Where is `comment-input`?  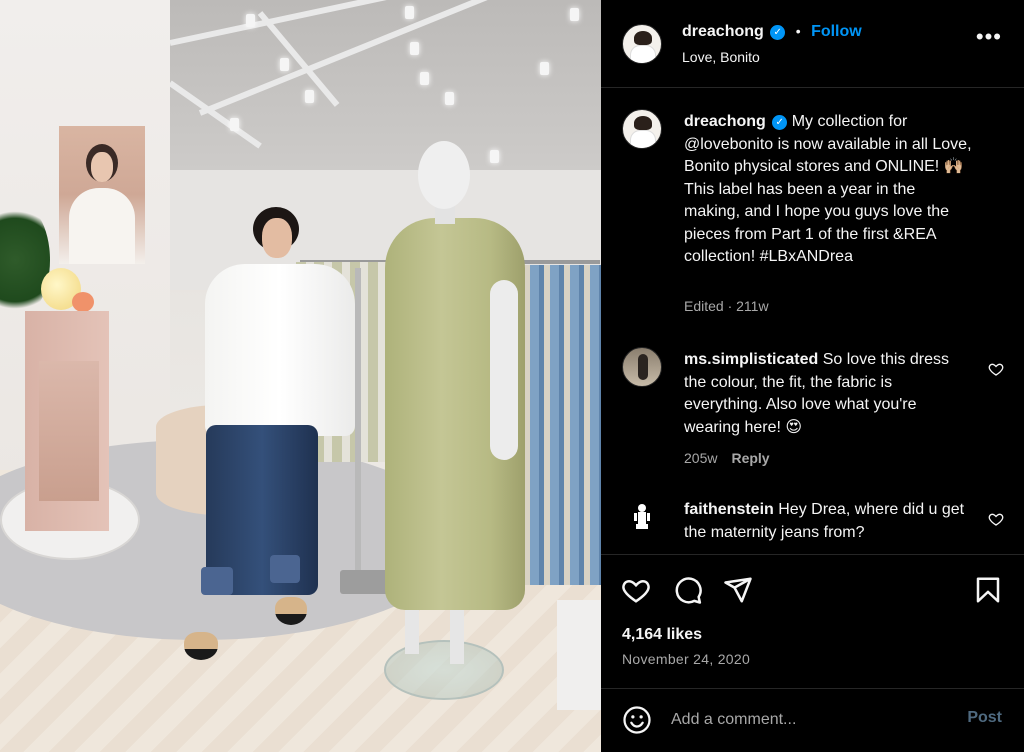 comment-input is located at coordinates (806, 720).